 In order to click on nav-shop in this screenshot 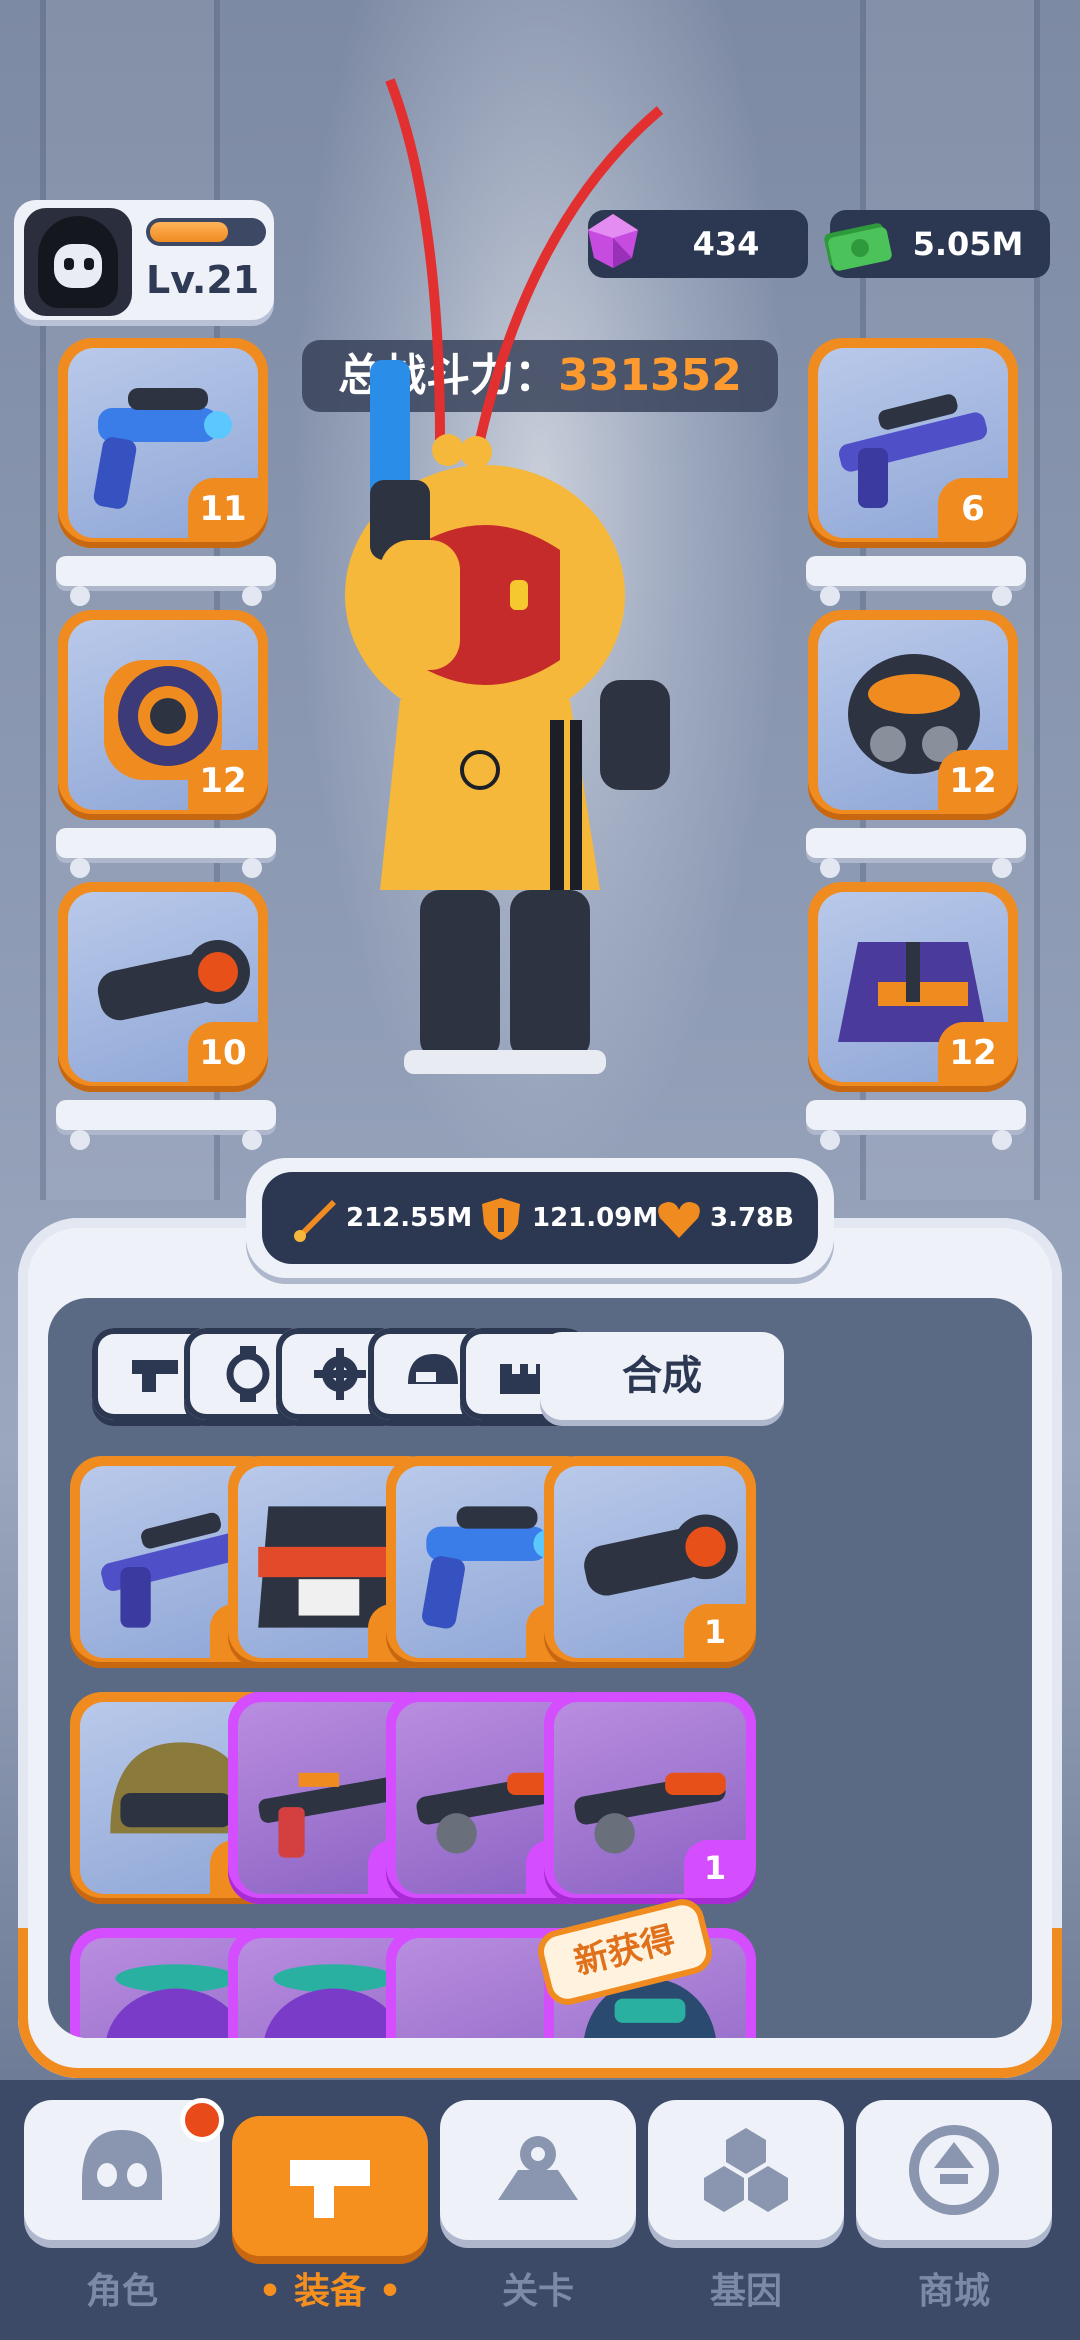, I will do `click(954, 2170)`.